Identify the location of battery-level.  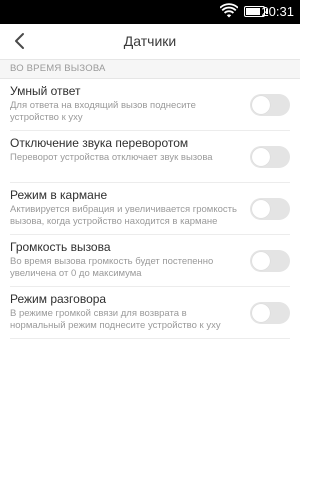
(253, 11).